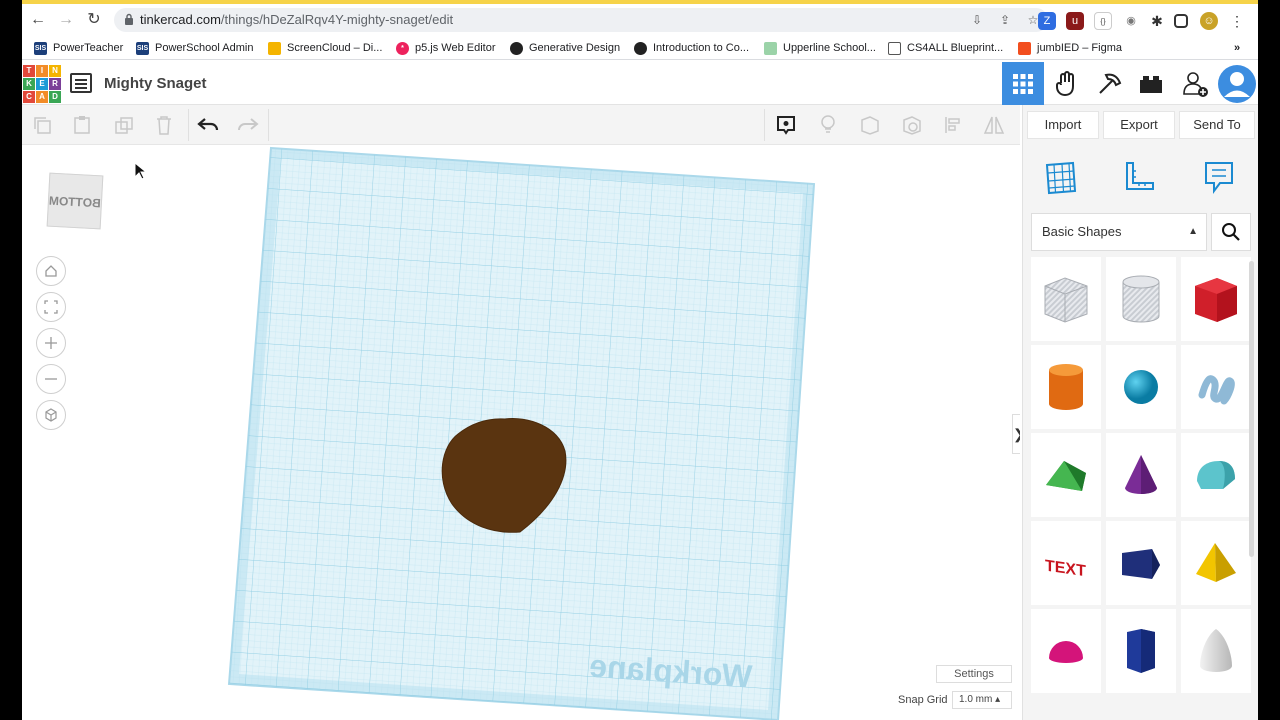 The height and width of the screenshot is (720, 1280). I want to click on shape-polygon, so click(1141, 651).